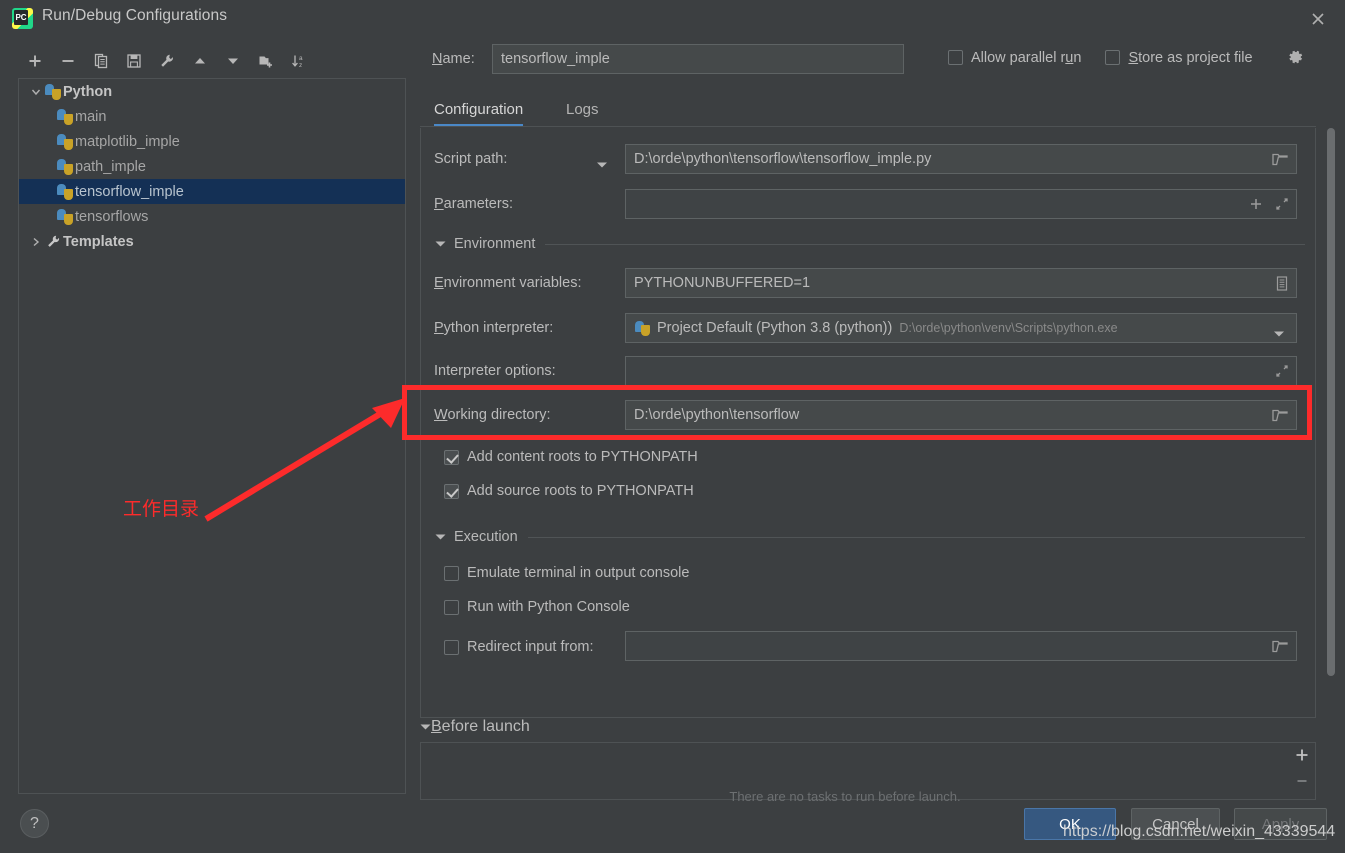 This screenshot has height=853, width=1345. Describe the element at coordinates (569, 491) in the screenshot. I see `add-source-roots-checkbox: Add source roots to PYTHONPATH` at that location.